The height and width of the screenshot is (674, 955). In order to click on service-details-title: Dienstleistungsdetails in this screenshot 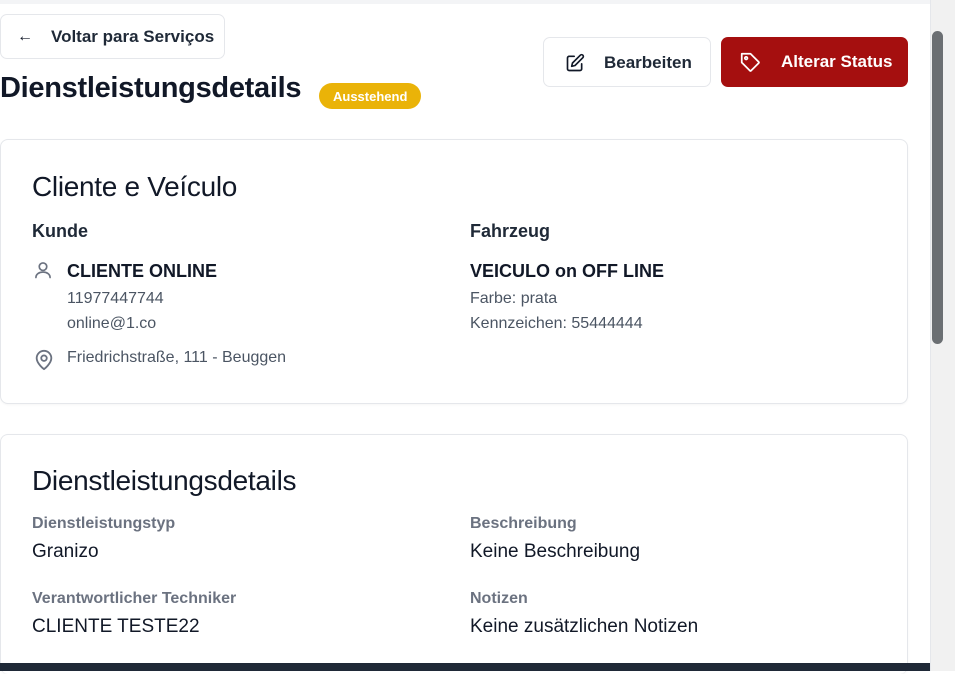, I will do `click(164, 480)`.